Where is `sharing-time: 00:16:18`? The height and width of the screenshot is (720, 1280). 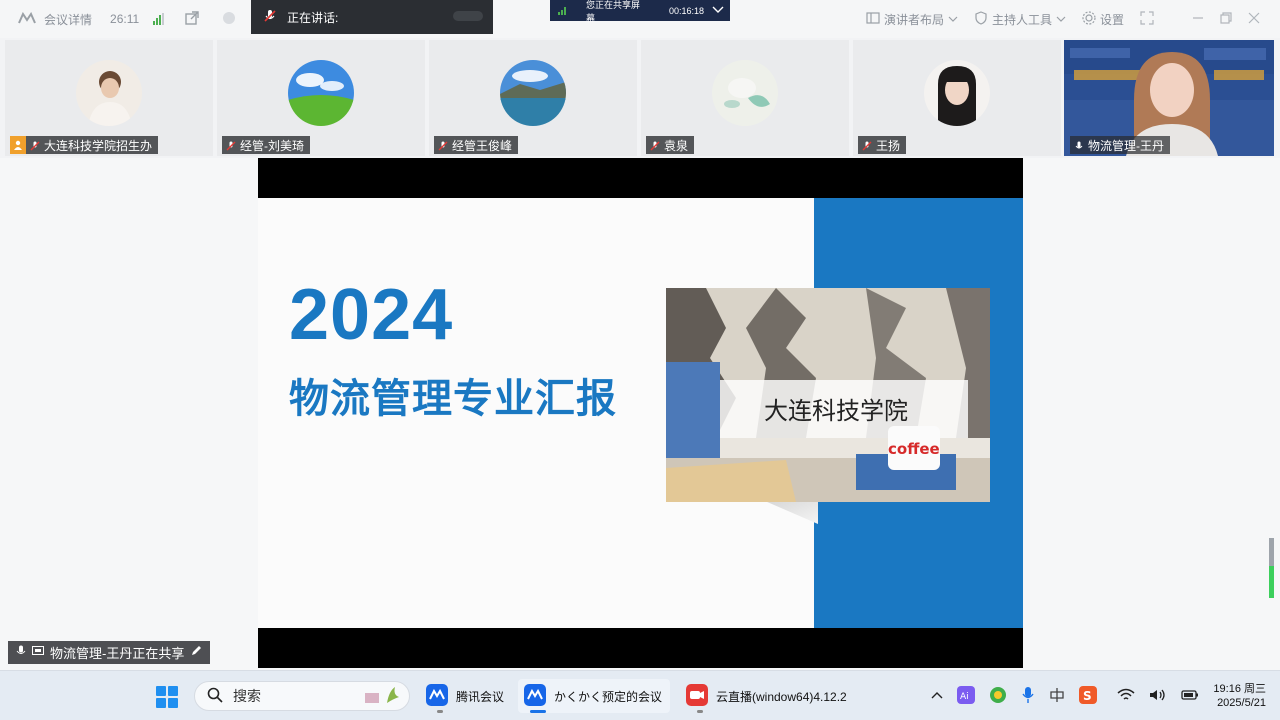
sharing-time: 00:16:18 is located at coordinates (686, 10).